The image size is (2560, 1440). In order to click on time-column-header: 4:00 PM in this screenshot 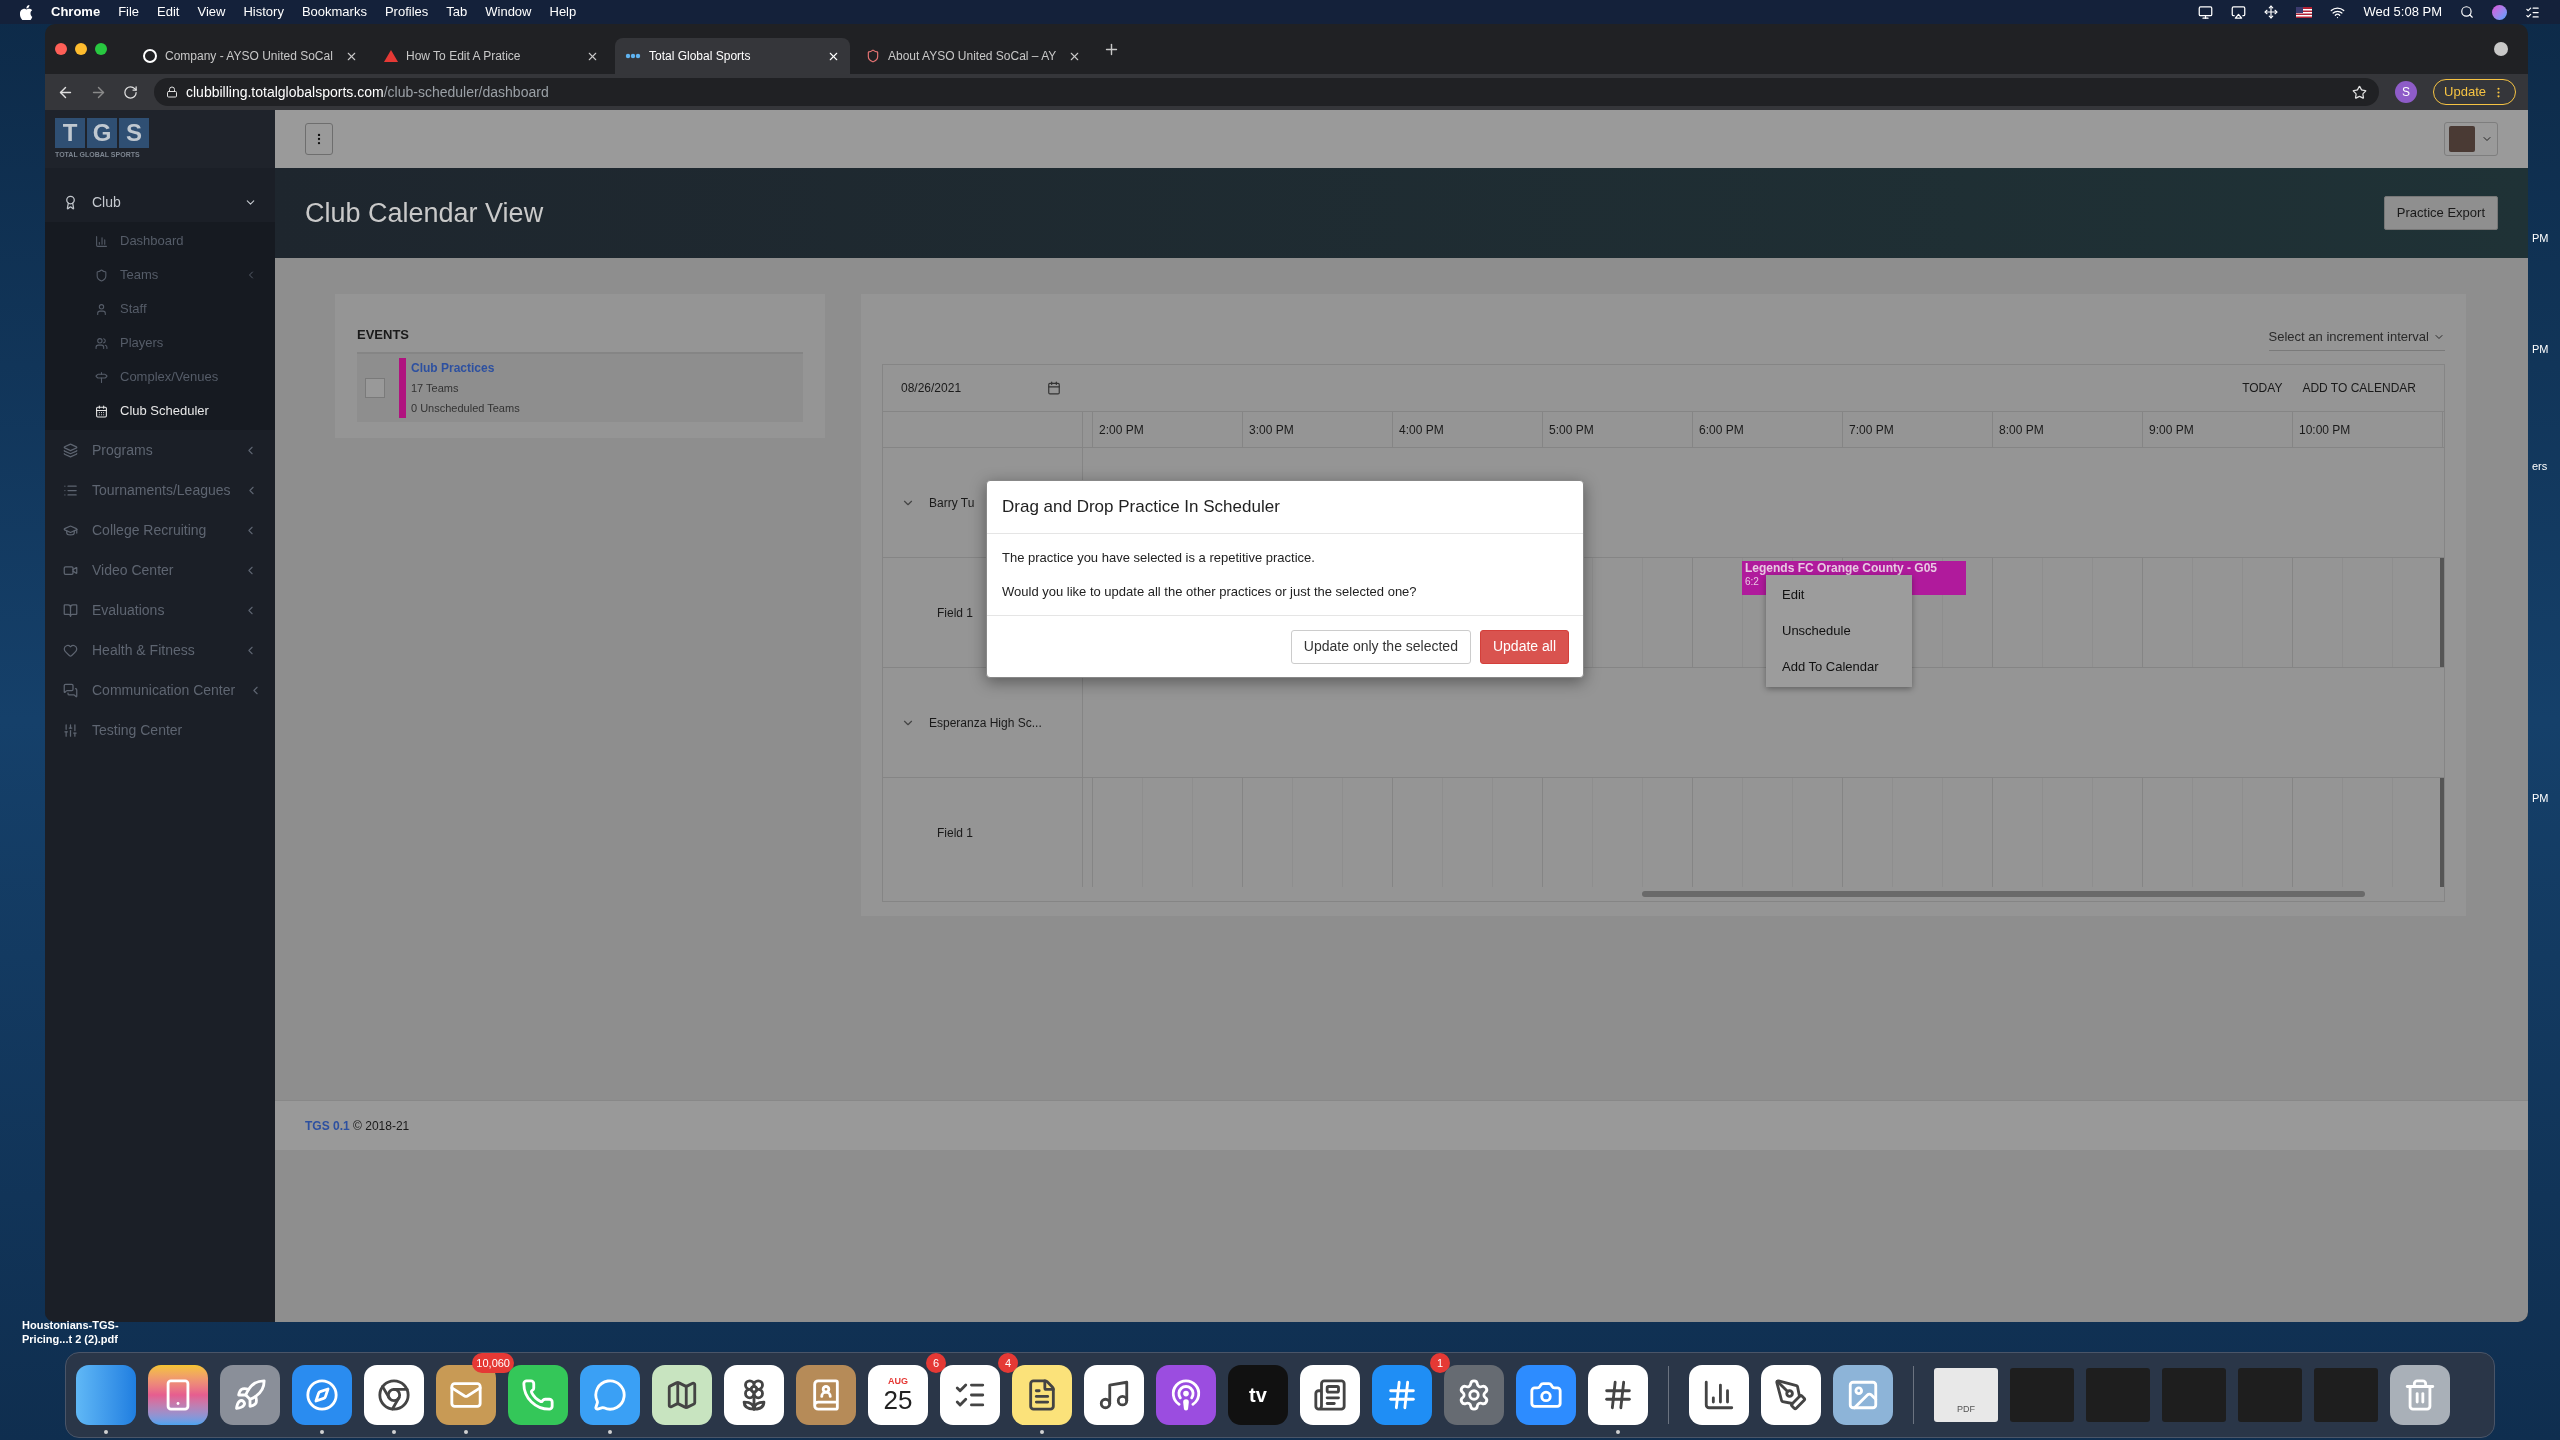, I will do `click(1468, 429)`.